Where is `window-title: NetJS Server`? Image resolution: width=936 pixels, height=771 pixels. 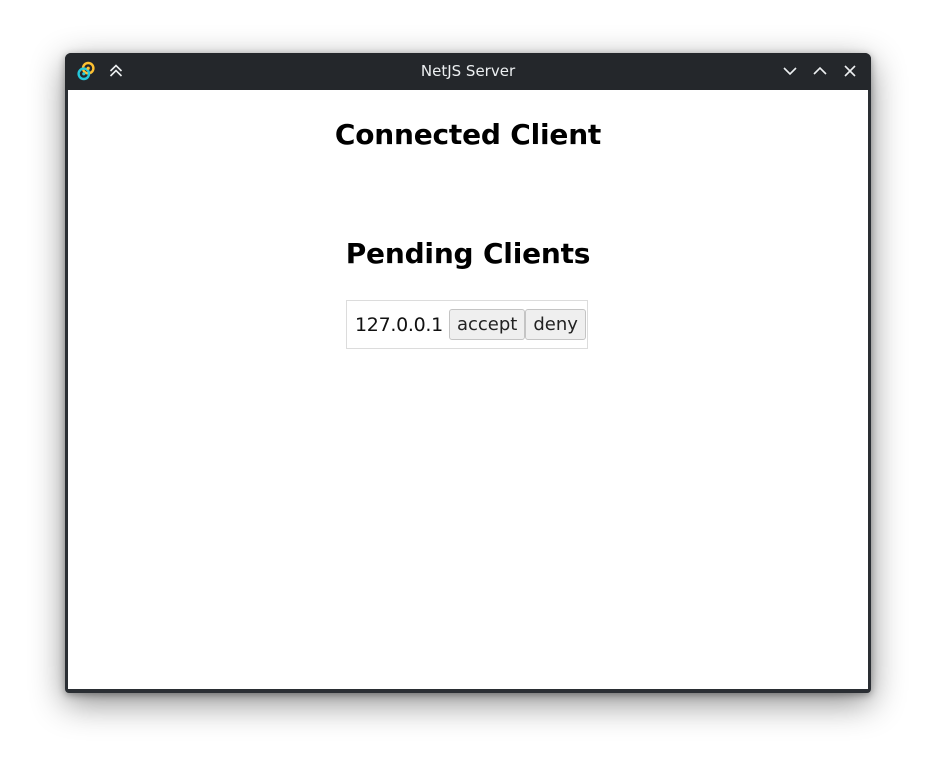 window-title: NetJS Server is located at coordinates (468, 71).